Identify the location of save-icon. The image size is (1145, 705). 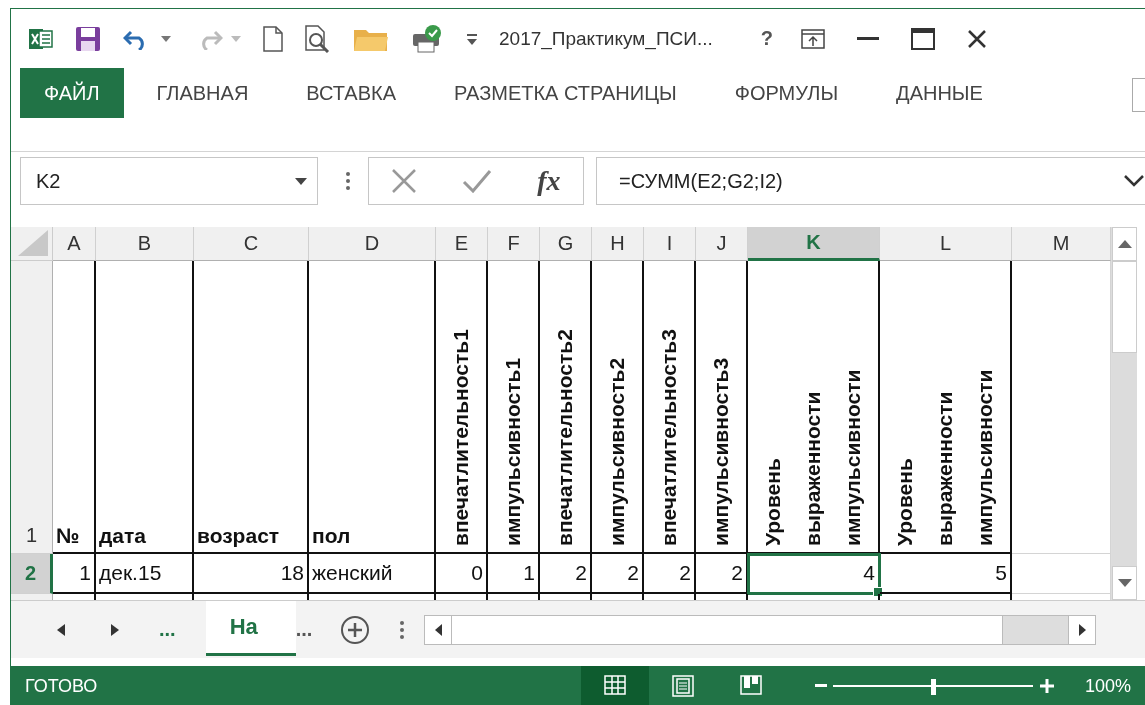
(88, 38).